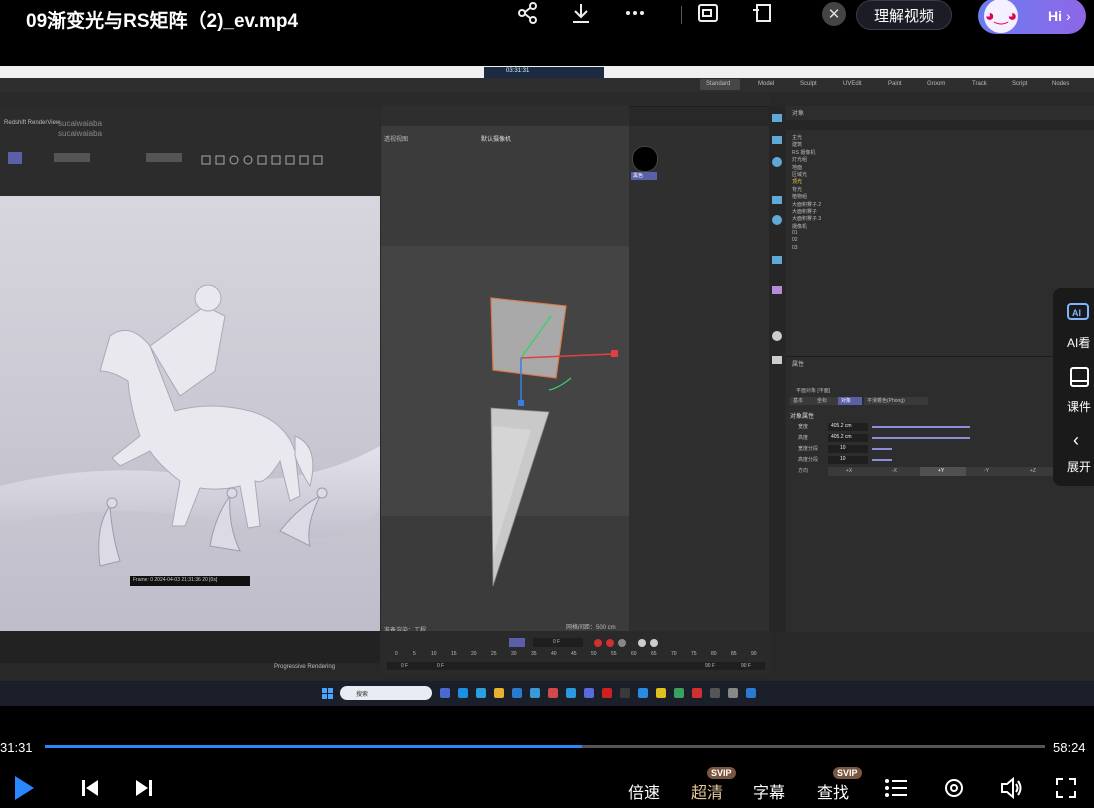 The image size is (1094, 808). What do you see at coordinates (896, 790) in the screenshot?
I see `playlist-icon` at bounding box center [896, 790].